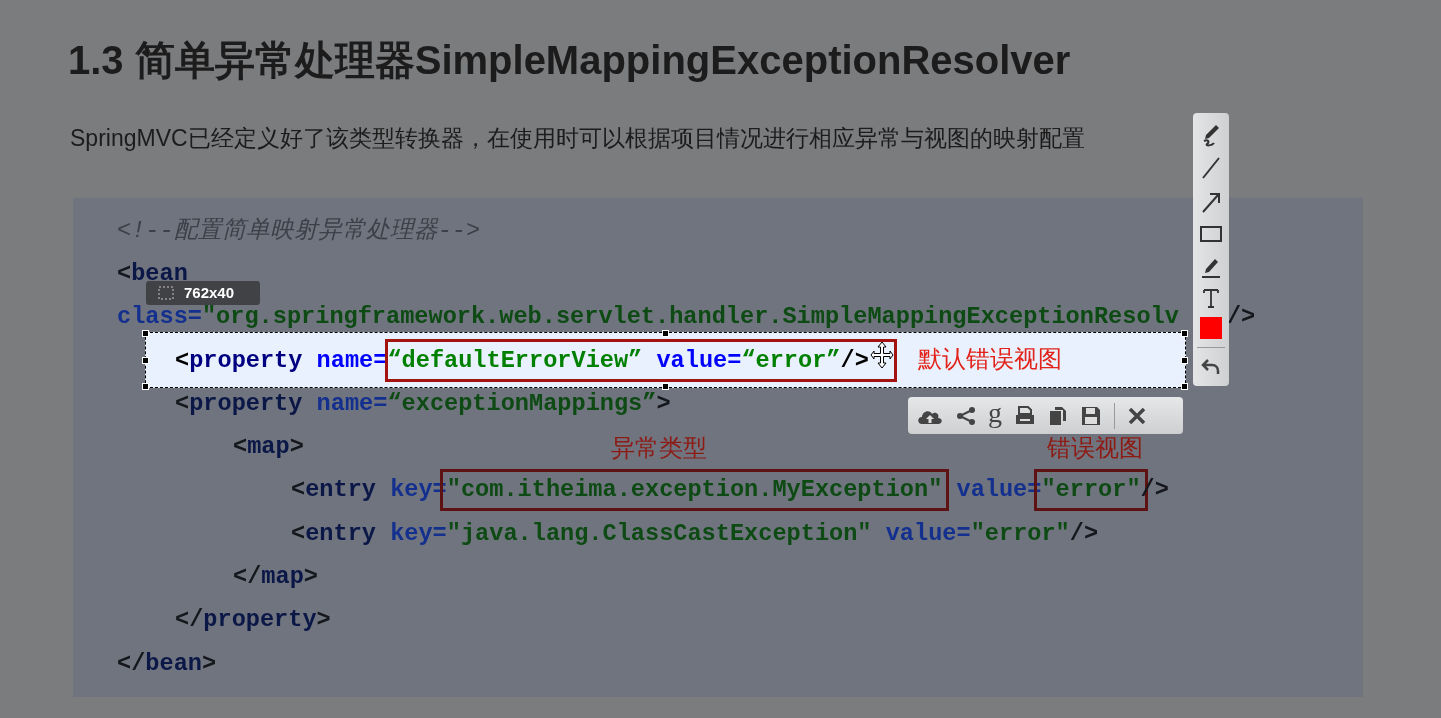 The width and height of the screenshot is (1441, 718). Describe the element at coordinates (1025, 415) in the screenshot. I see `printer-icon` at that location.